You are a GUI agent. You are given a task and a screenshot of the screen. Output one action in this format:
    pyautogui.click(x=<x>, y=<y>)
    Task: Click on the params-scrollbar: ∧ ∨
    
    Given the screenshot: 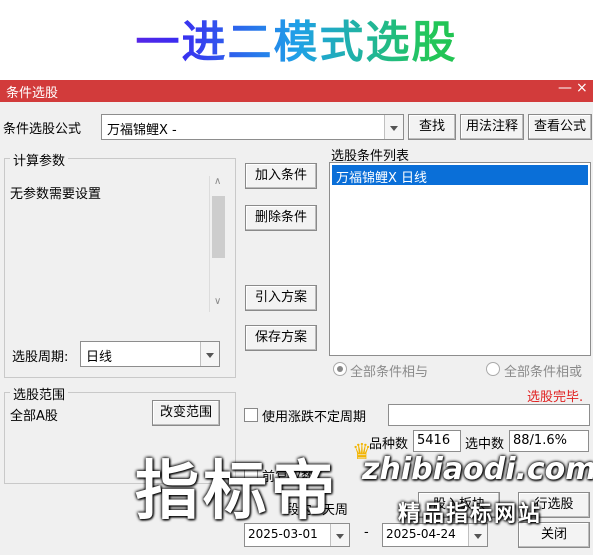 What is the action you would take?
    pyautogui.click(x=218, y=244)
    